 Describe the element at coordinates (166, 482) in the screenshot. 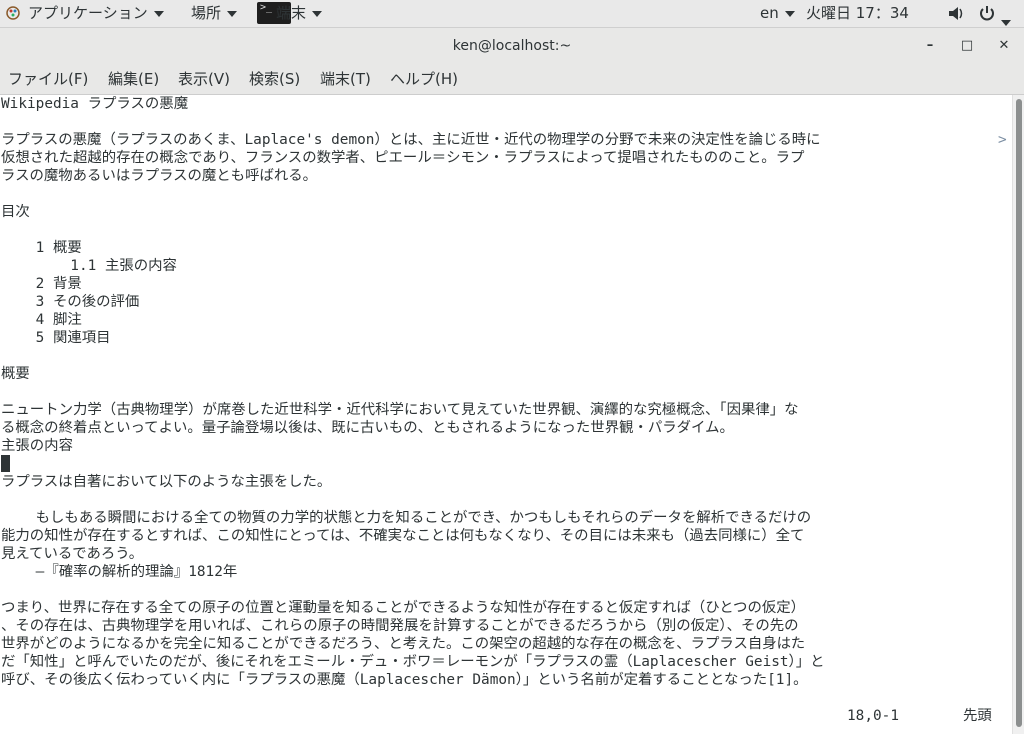

I see `terminal-line: ラプラスは自著において以下のような主張をした。` at that location.